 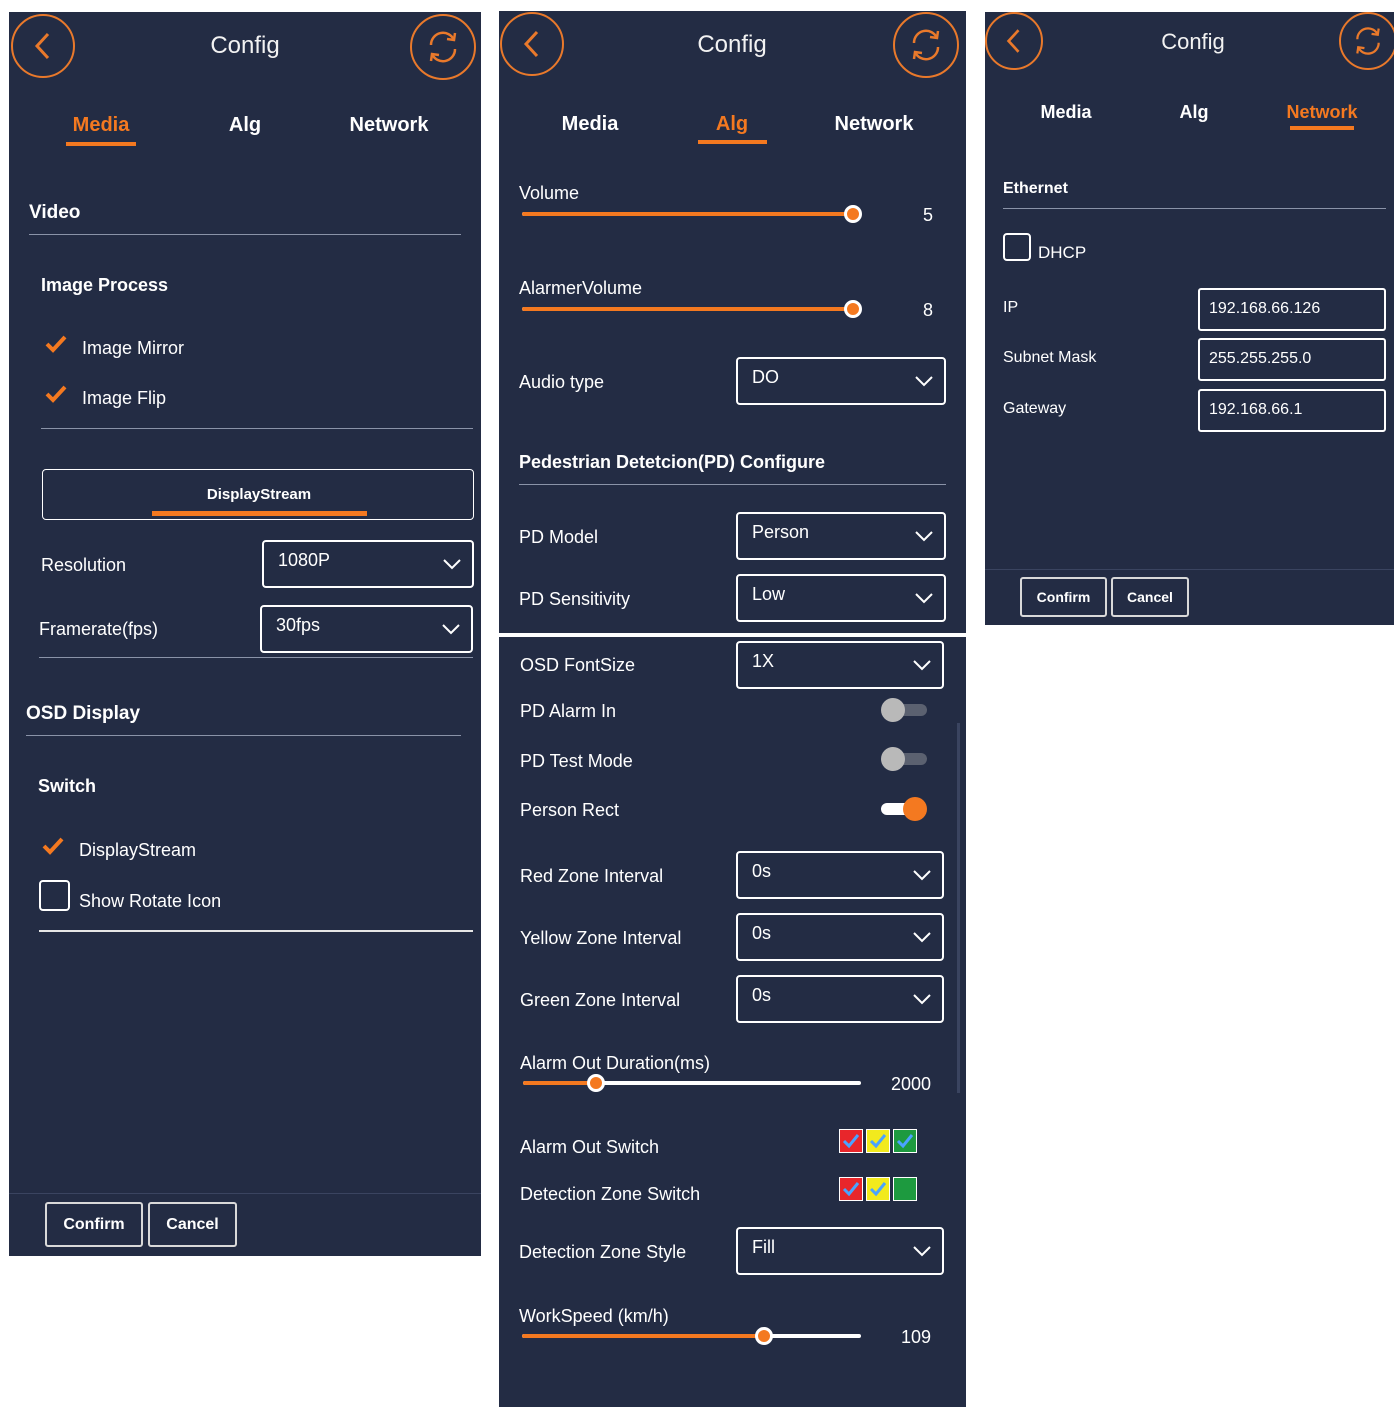 What do you see at coordinates (851, 1189) in the screenshot?
I see `detection-zone-red-checkbox` at bounding box center [851, 1189].